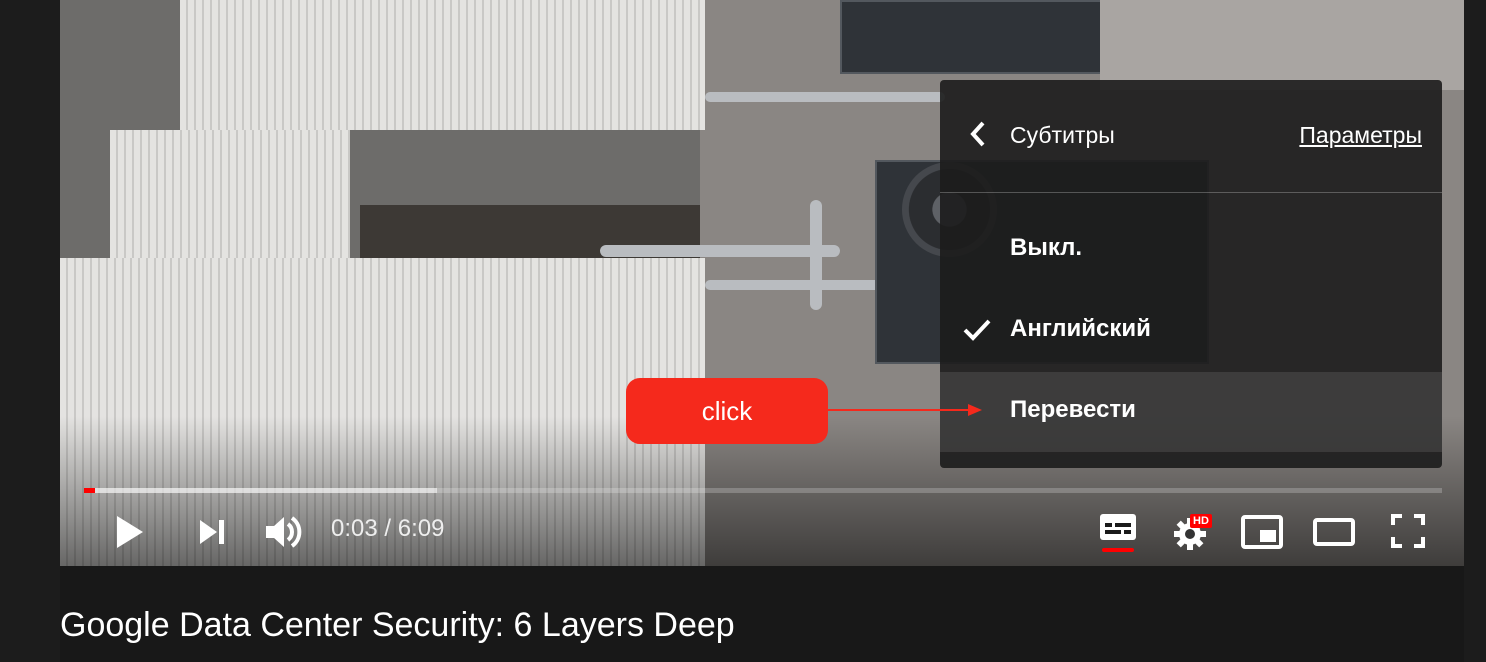 This screenshot has height=662, width=1486. I want to click on fullscreen-button, so click(1408, 531).